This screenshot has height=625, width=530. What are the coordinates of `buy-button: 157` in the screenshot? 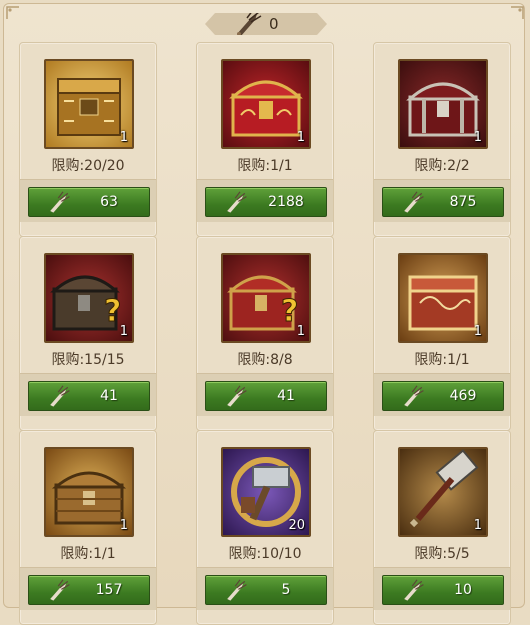 It's located at (89, 590).